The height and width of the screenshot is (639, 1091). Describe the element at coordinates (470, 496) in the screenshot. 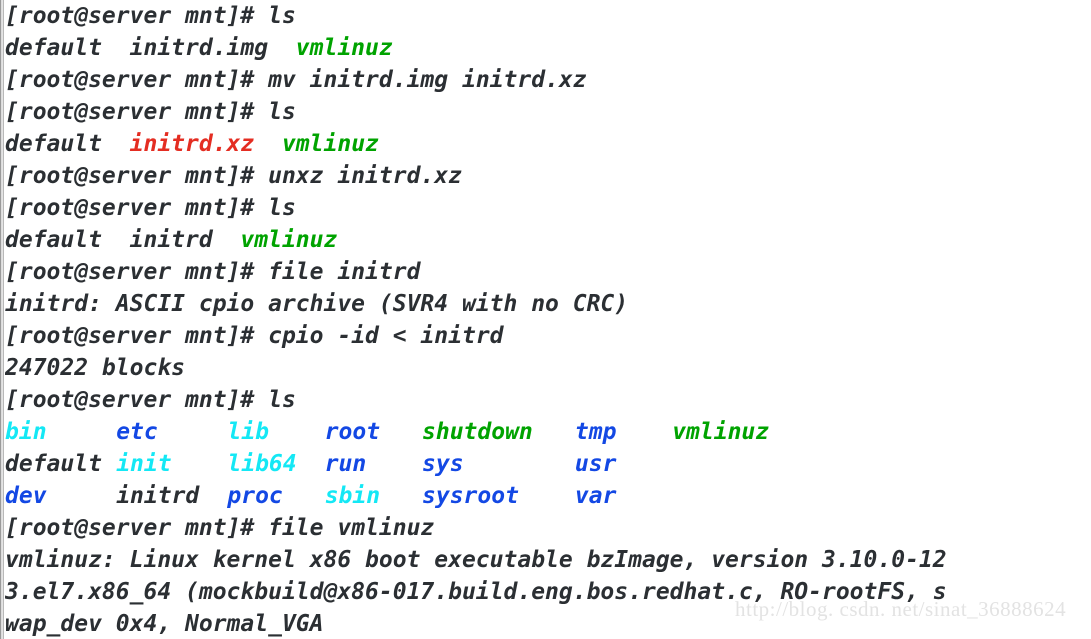

I see `ls-entry-sysroot: sysroot` at that location.